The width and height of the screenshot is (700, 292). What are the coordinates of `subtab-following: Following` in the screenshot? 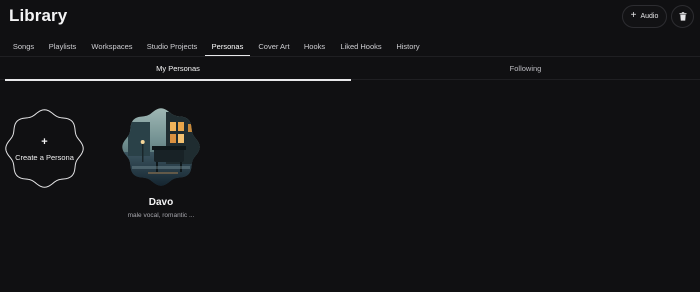 It's located at (525, 68).